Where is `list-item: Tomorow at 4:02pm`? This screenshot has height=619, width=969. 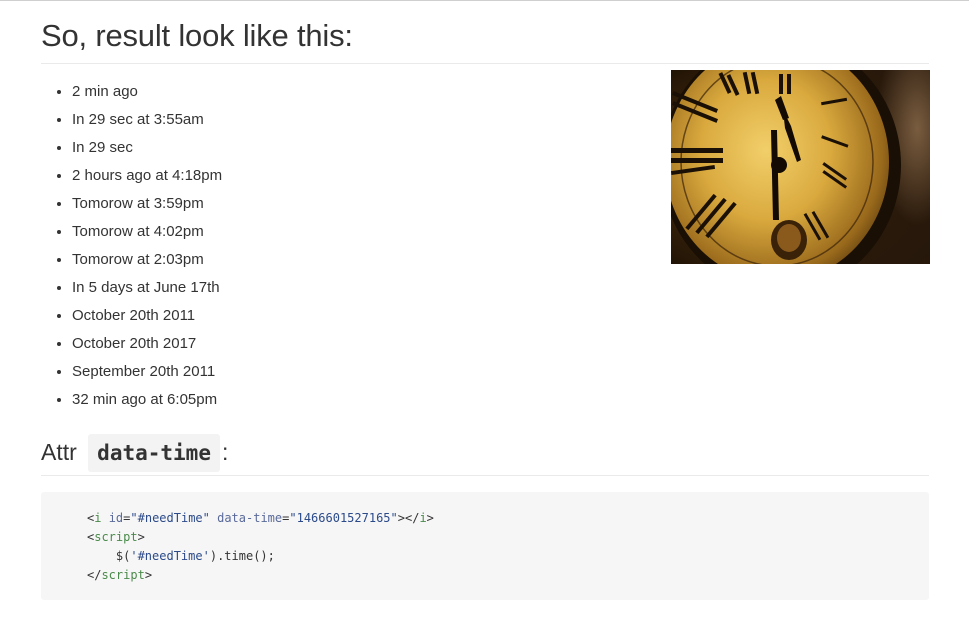
list-item: Tomorow at 4:02pm is located at coordinates (147, 232).